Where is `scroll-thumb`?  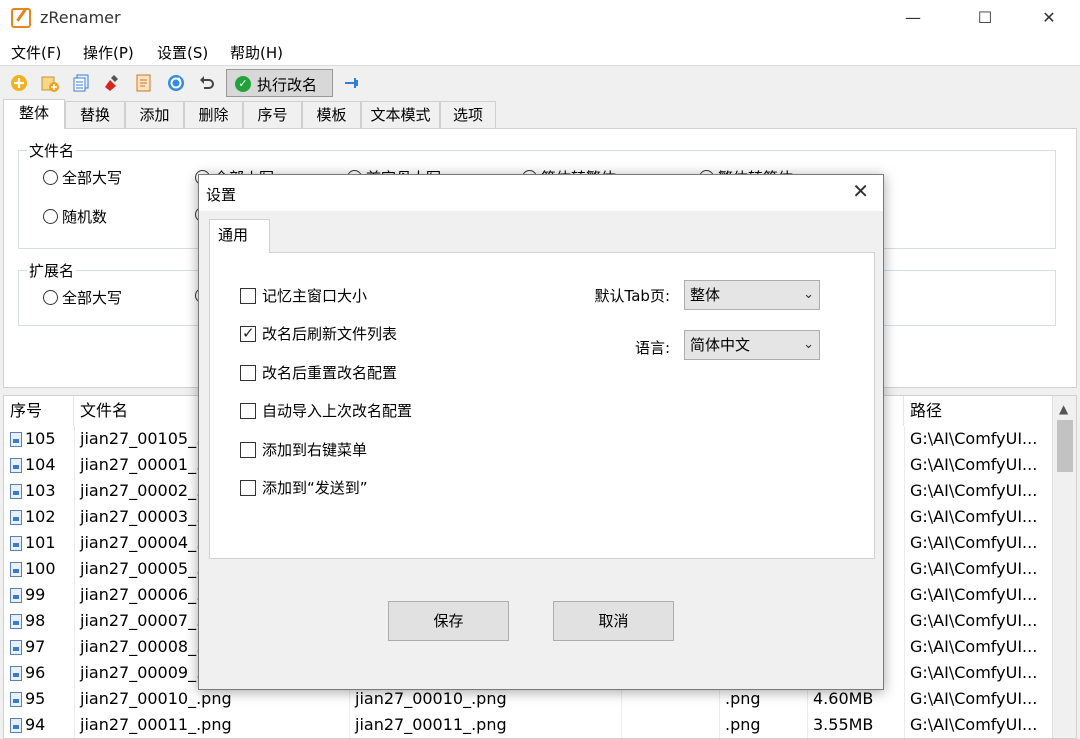 scroll-thumb is located at coordinates (1065, 446).